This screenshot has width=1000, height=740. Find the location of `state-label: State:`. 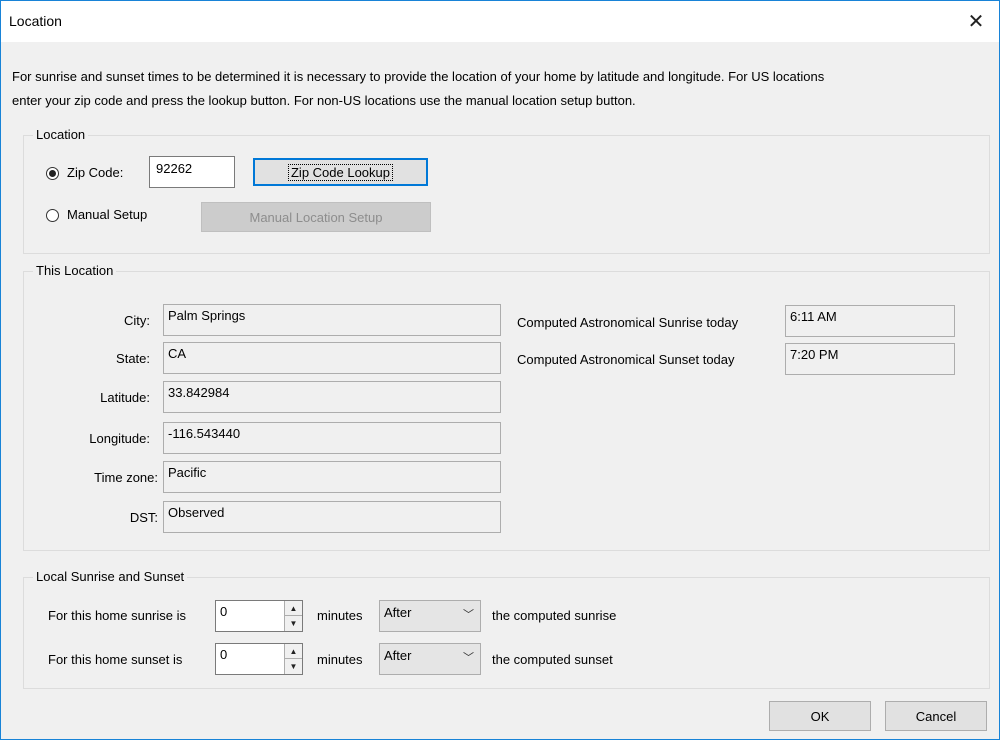

state-label: State: is located at coordinates (133, 358).